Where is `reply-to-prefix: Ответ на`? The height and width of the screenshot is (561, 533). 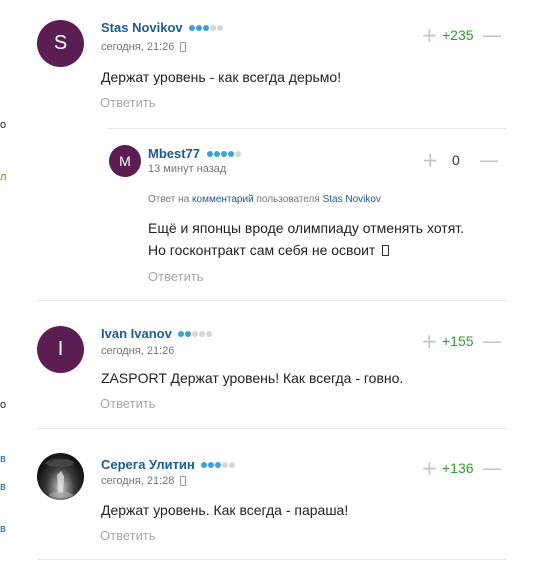 reply-to-prefix: Ответ на is located at coordinates (169, 199).